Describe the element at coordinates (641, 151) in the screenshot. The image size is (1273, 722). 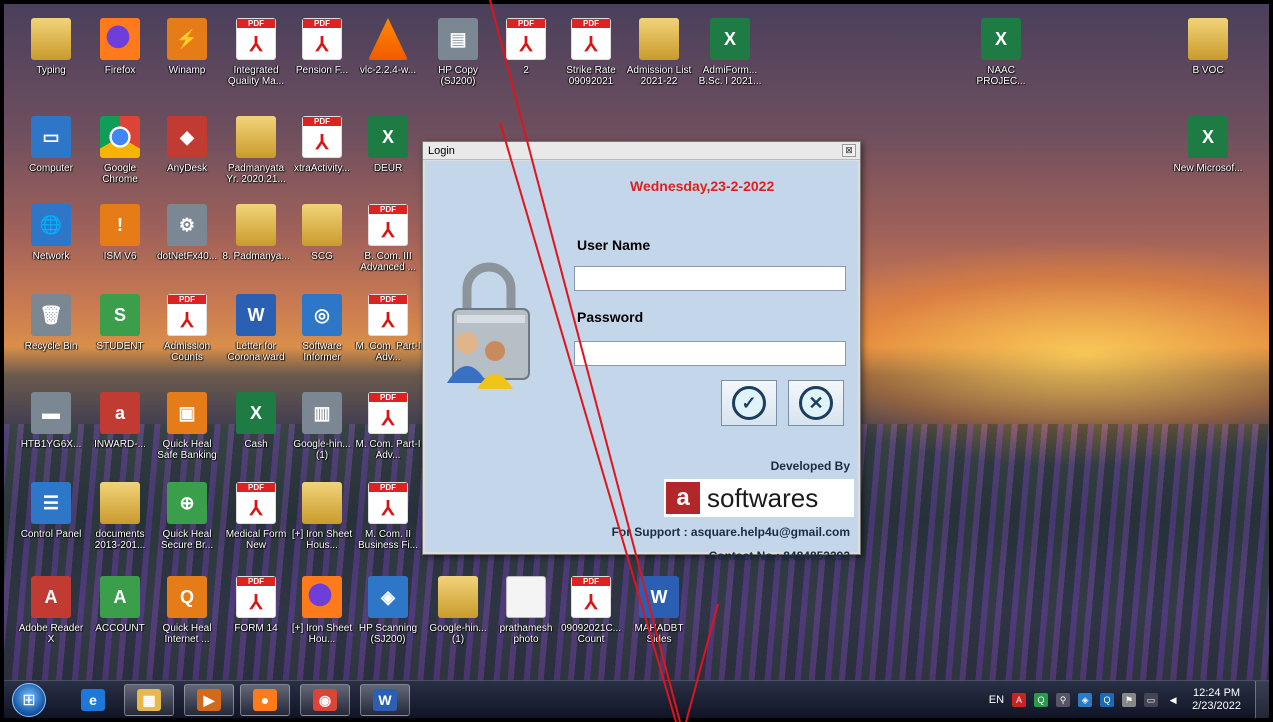
I see `login-titlebar: Login ⊠` at that location.